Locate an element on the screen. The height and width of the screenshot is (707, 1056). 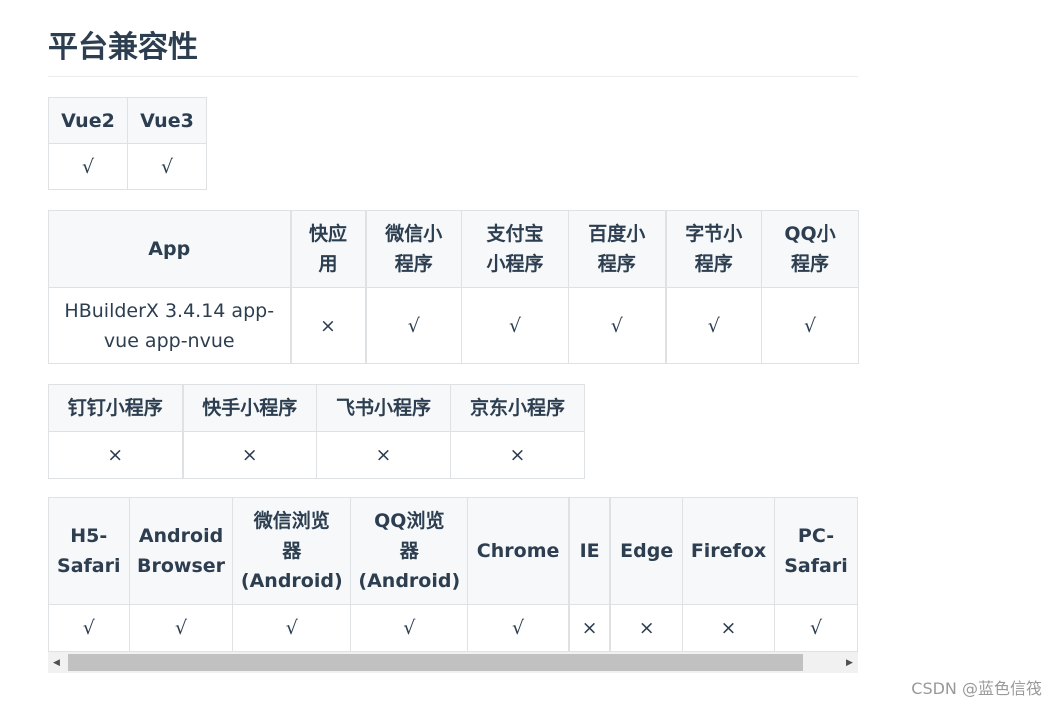
horizontal-scrollbar: ◀ ▶ is located at coordinates (453, 662).